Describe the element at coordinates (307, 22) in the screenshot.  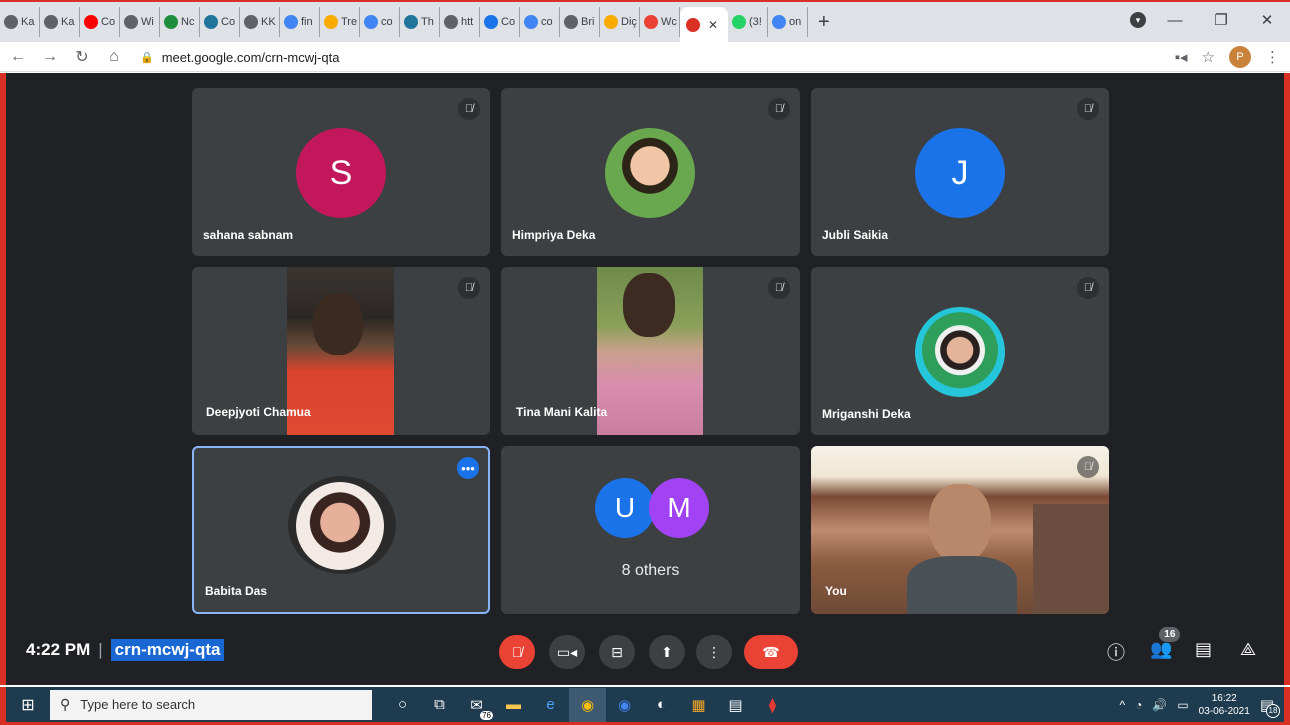
I see `tab-label: fin` at that location.